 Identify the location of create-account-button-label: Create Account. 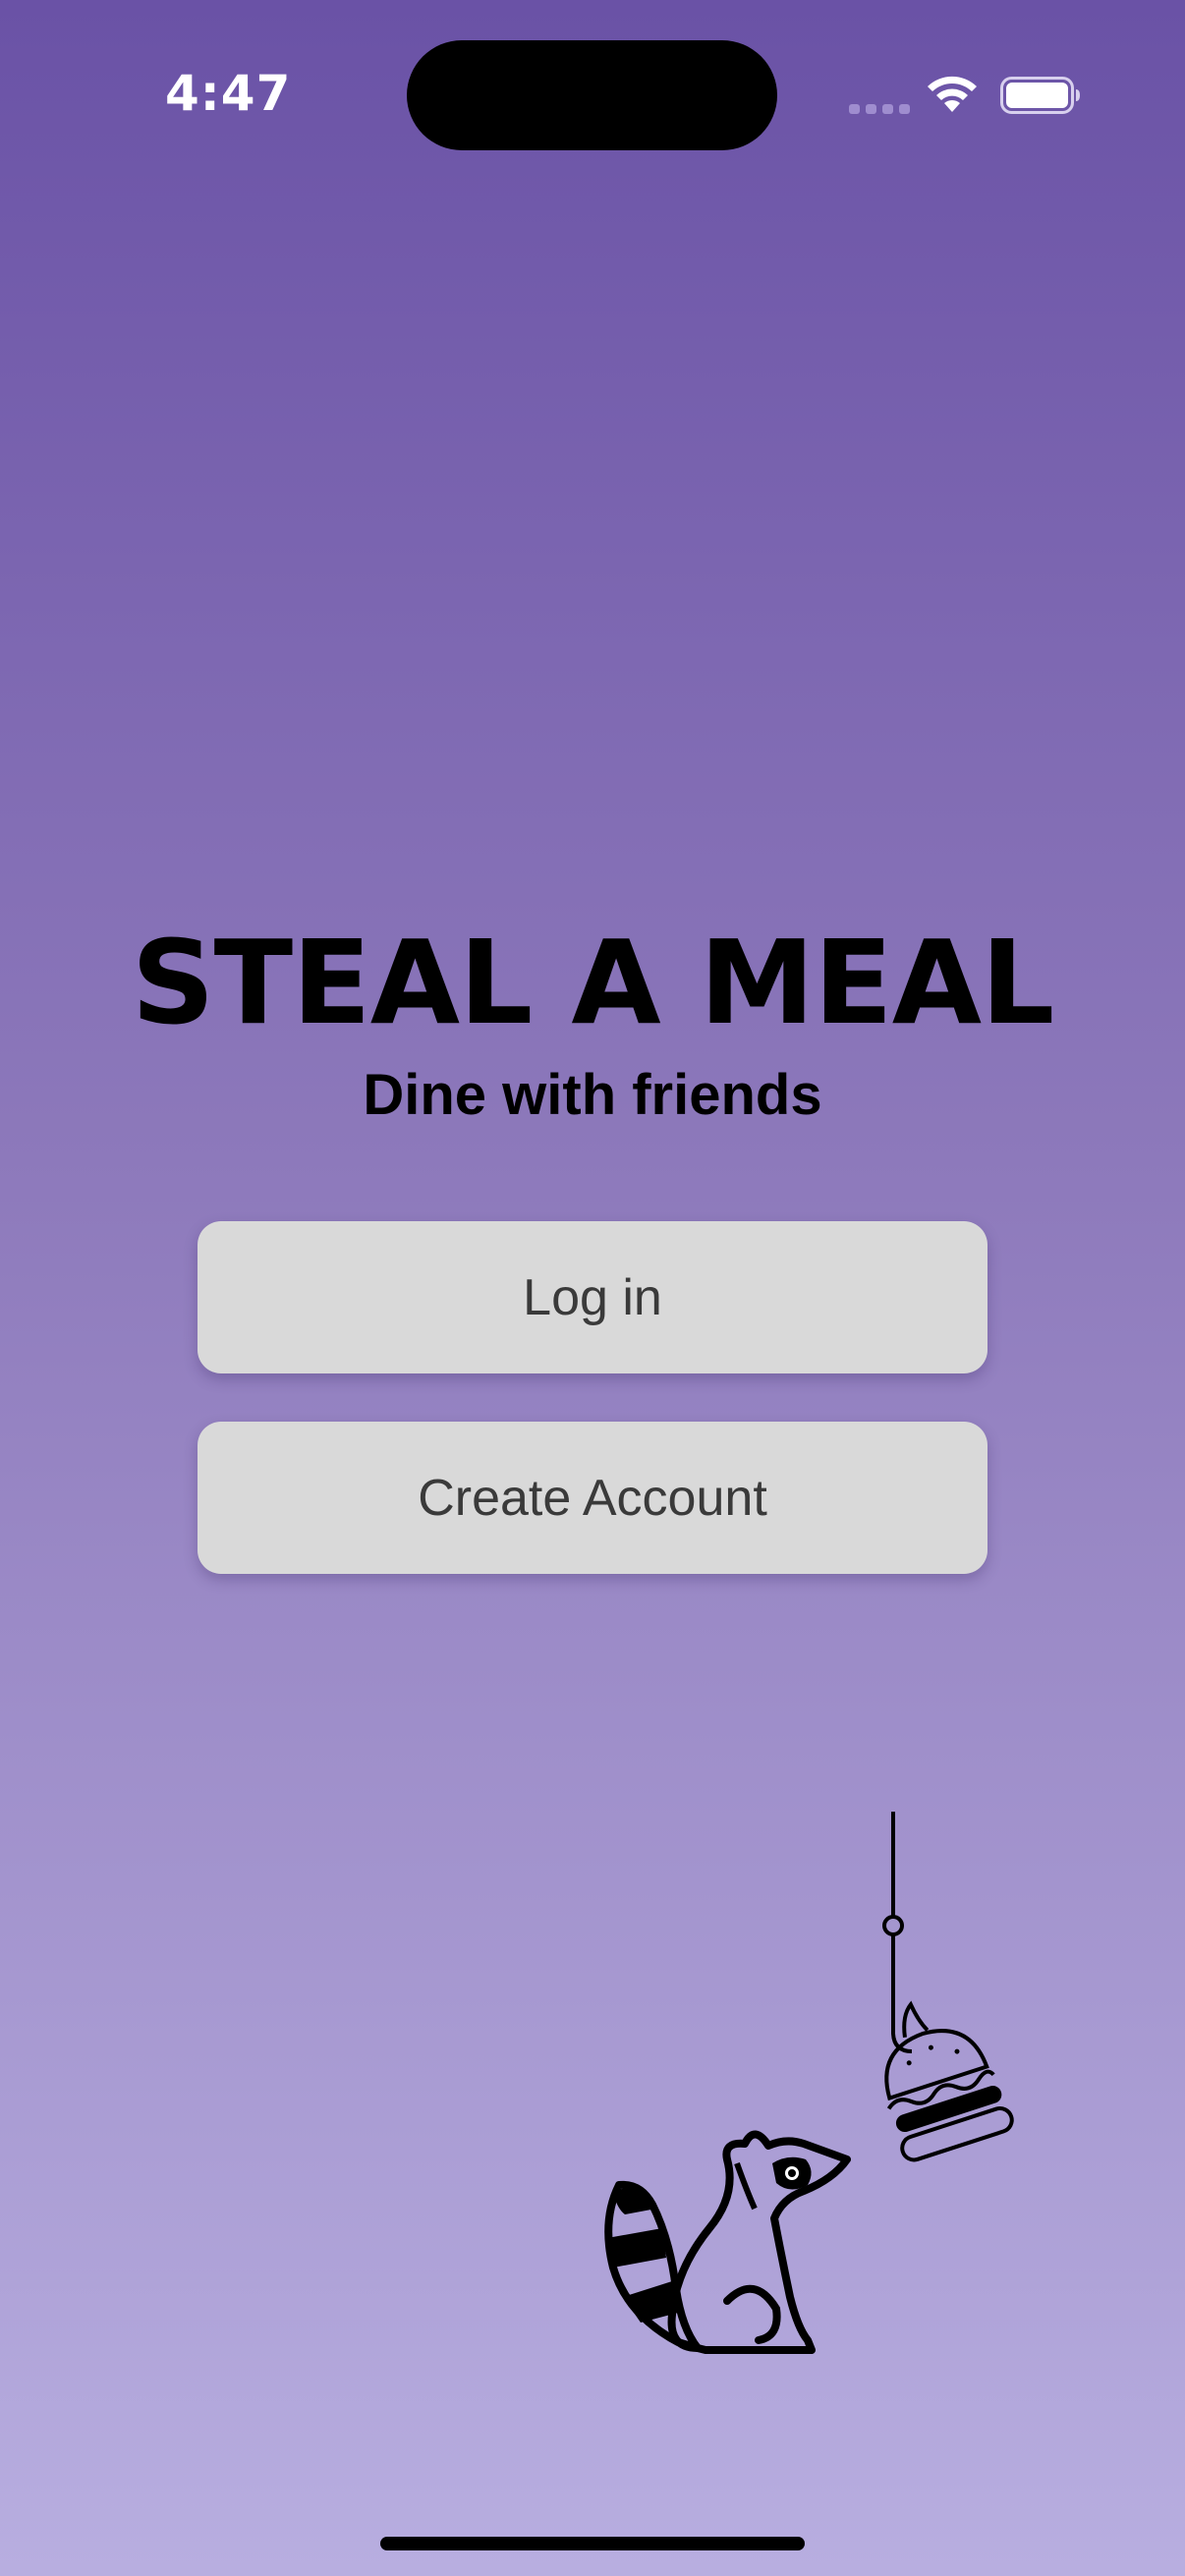
(592, 1498).